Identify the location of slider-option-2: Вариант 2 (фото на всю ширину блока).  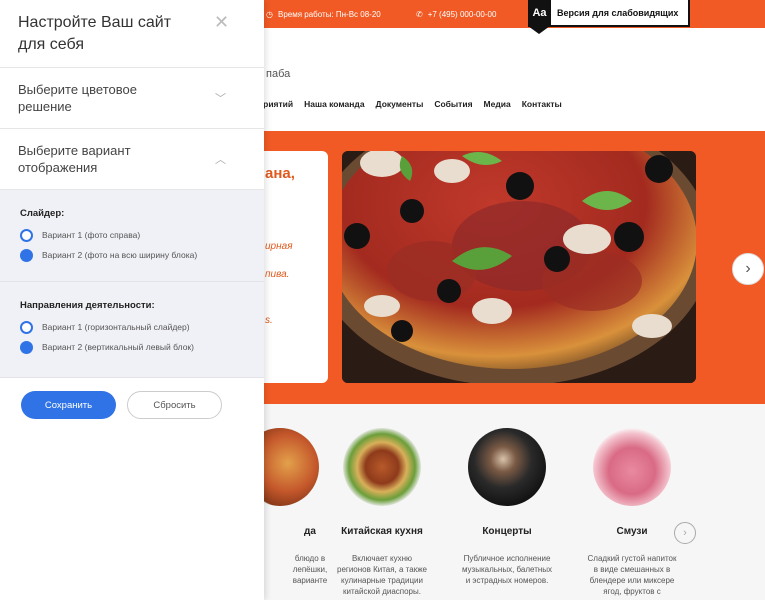
(142, 255).